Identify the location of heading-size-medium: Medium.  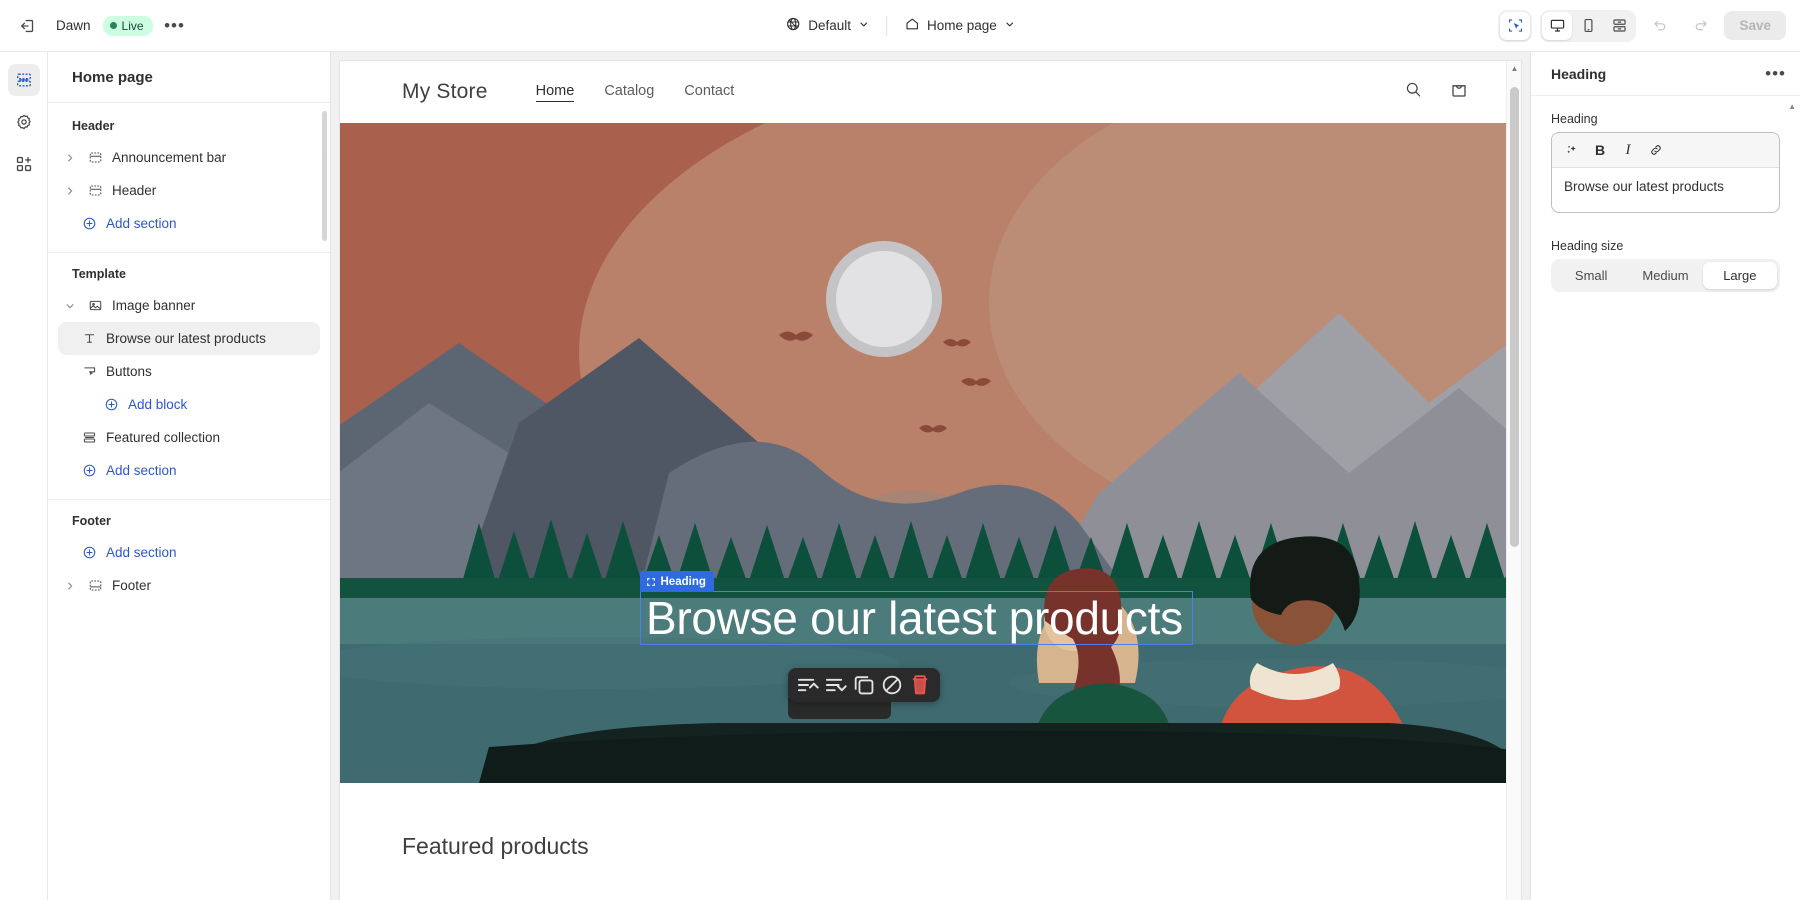
(1665, 275).